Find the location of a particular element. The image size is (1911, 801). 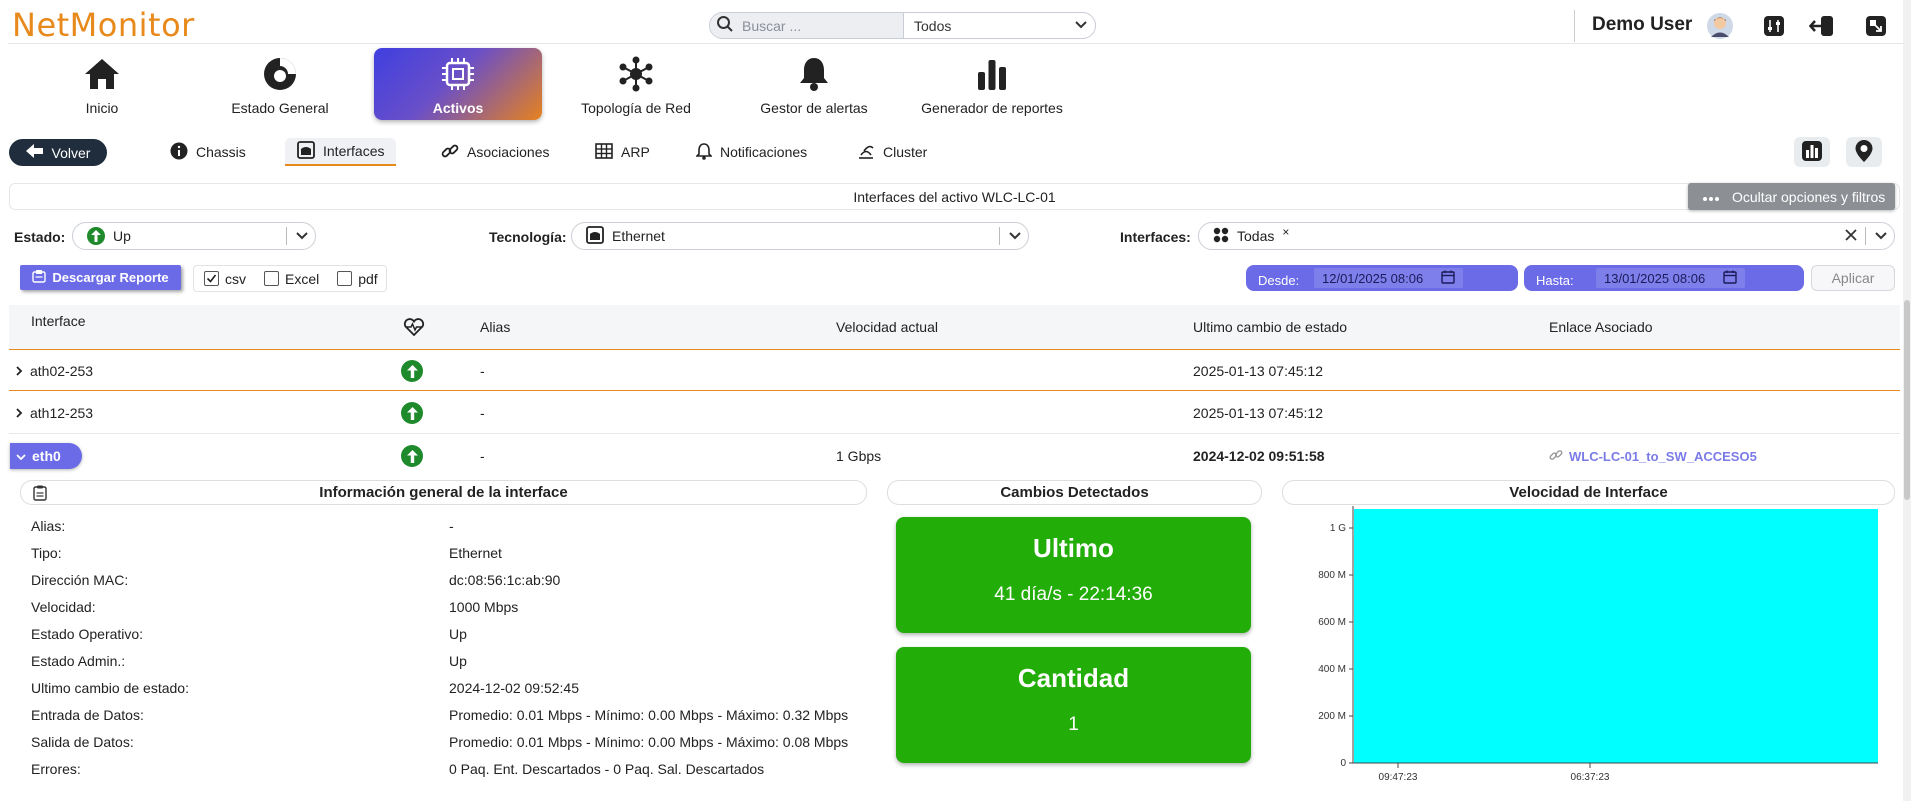

nav-item-inicio: Inicio is located at coordinates (102, 84).